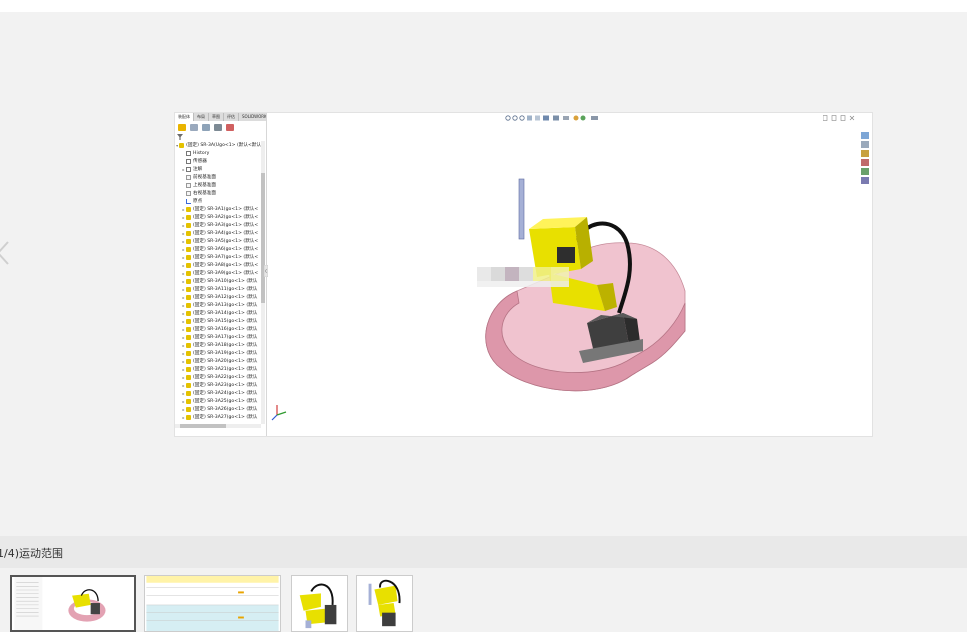  What do you see at coordinates (865, 135) in the screenshot?
I see `home-icon` at bounding box center [865, 135].